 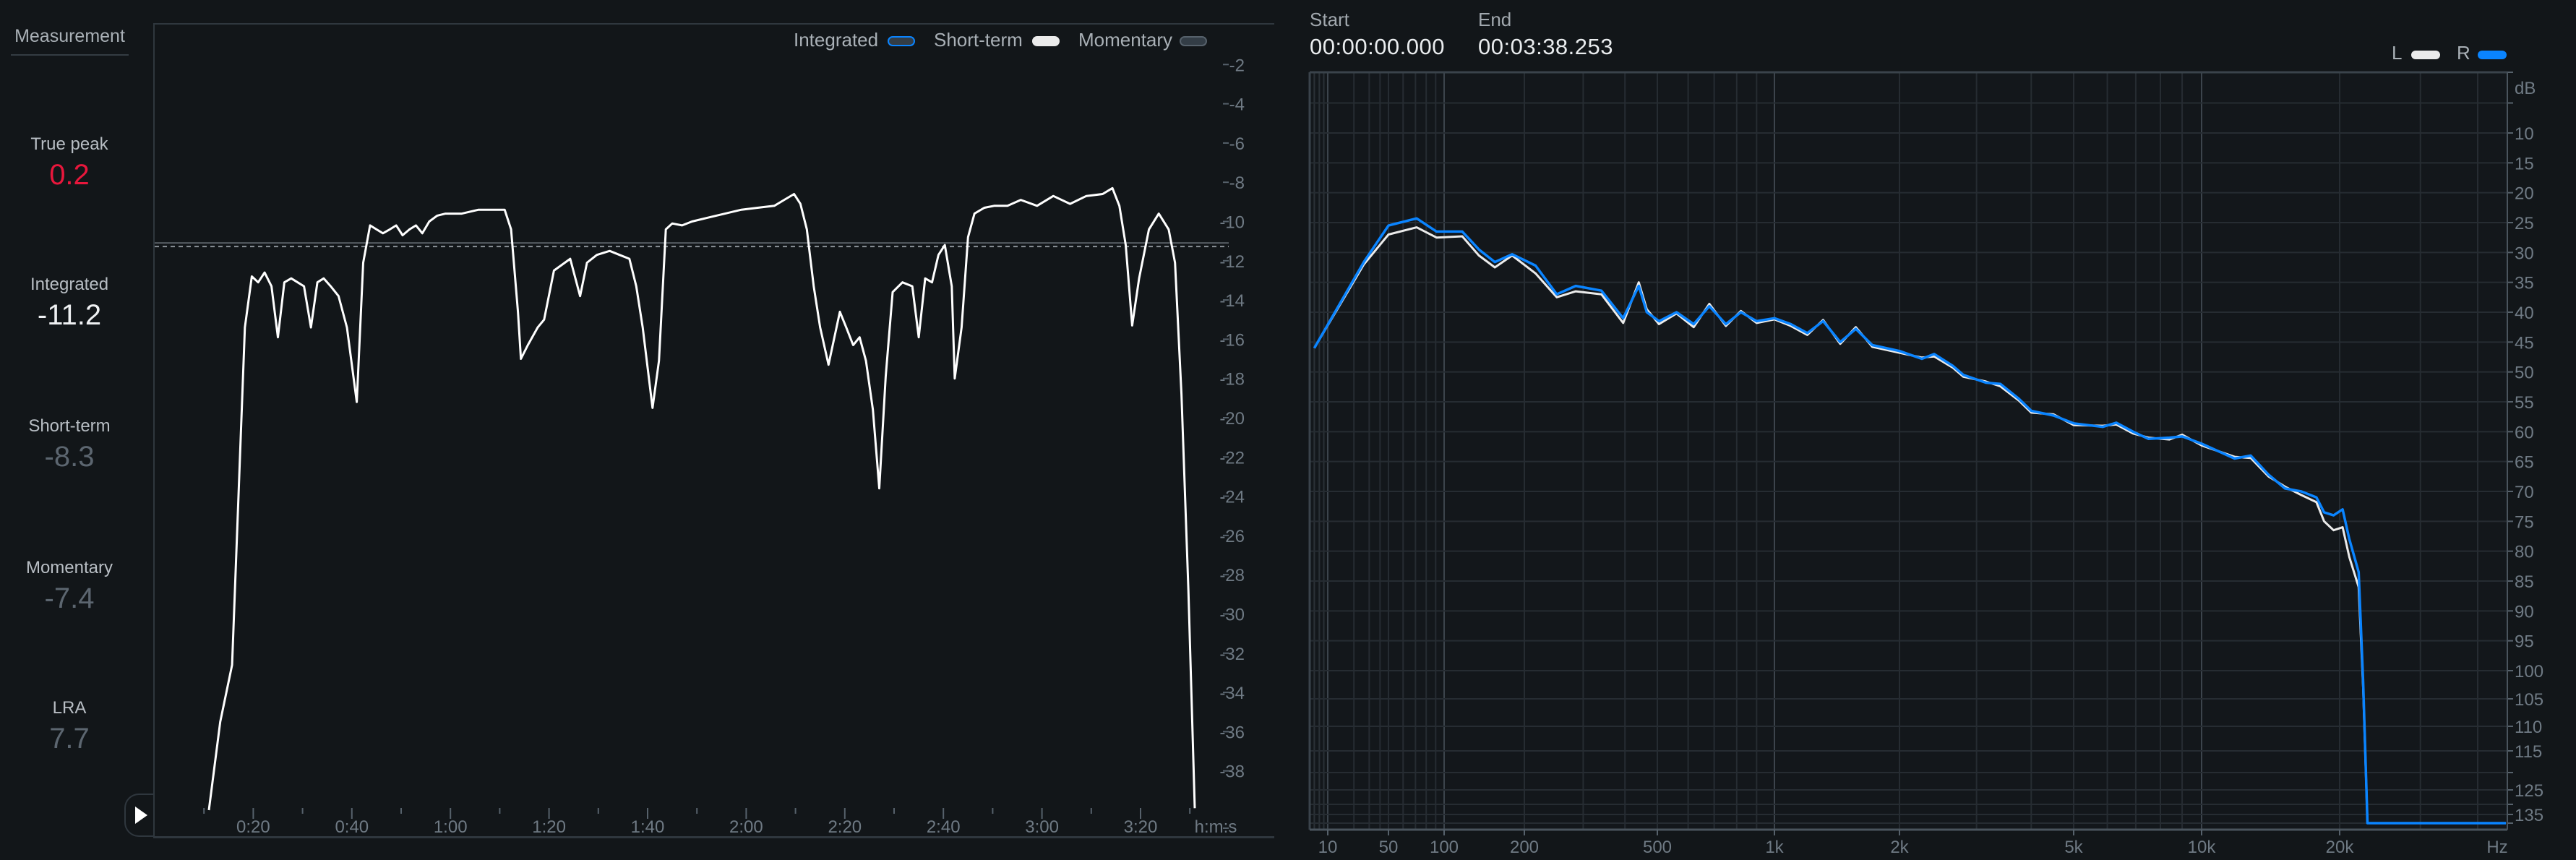 What do you see at coordinates (2525, 463) in the screenshot?
I see `y-tick-label: 65` at bounding box center [2525, 463].